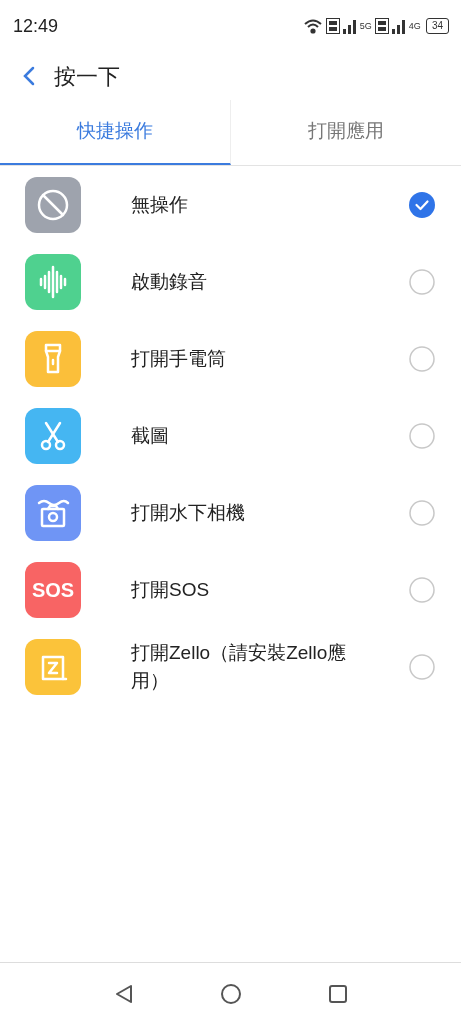 The height and width of the screenshot is (1024, 461). I want to click on tab: 快捷操作, so click(115, 132).